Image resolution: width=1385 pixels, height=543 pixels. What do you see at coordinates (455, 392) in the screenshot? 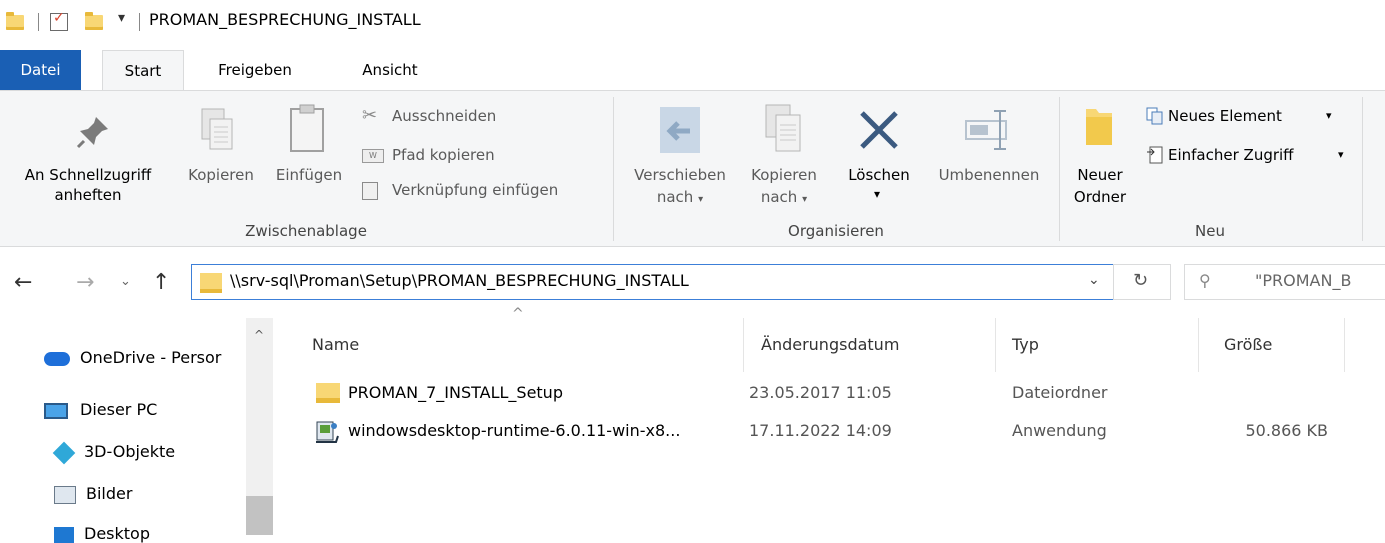
I see `file-name: PROMAN_7_INSTALL_Setup` at bounding box center [455, 392].